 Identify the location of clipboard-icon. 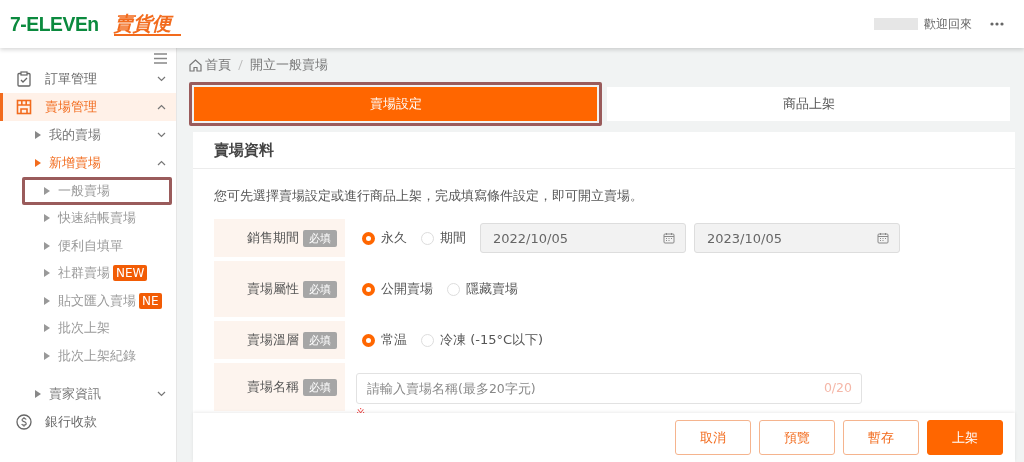
(24, 79).